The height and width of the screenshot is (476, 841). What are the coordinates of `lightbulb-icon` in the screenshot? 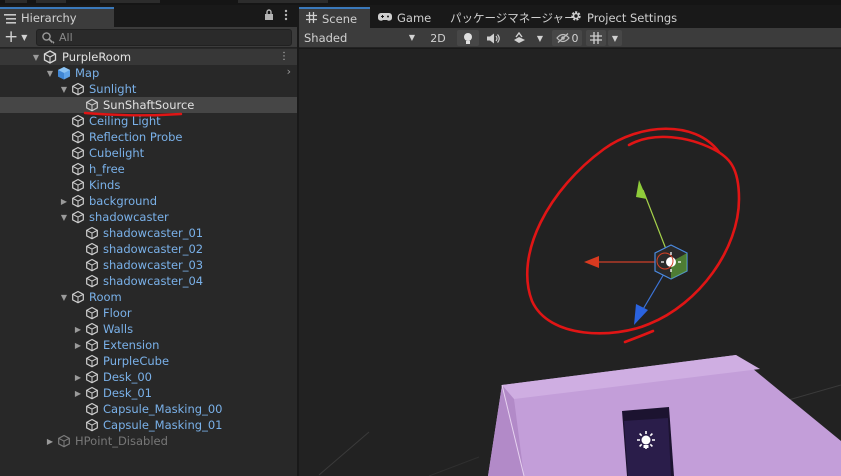 It's located at (468, 38).